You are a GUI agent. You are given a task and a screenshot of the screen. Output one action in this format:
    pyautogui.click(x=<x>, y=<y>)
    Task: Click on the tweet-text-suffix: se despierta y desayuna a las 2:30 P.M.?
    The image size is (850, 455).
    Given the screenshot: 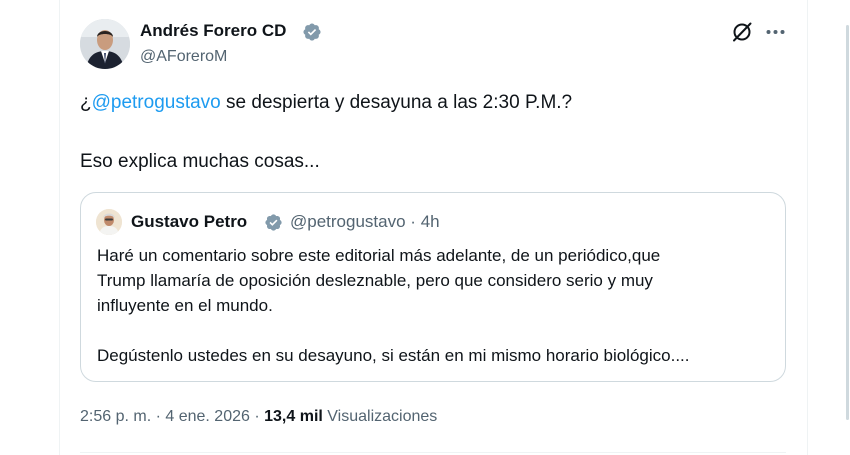 What is the action you would take?
    pyautogui.click(x=396, y=102)
    